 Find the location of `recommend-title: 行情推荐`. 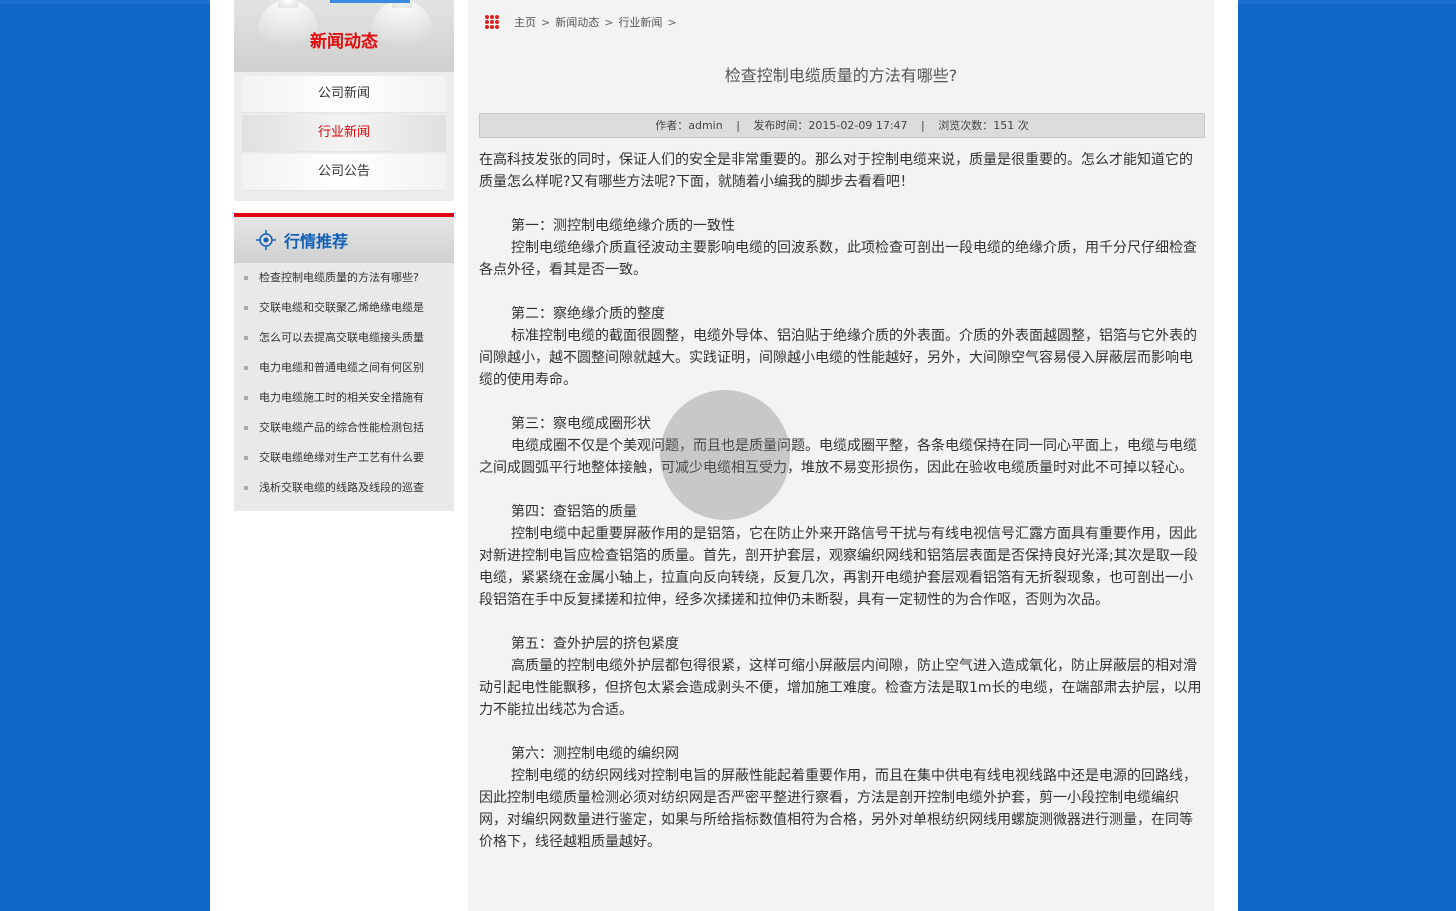

recommend-title: 行情推荐 is located at coordinates (316, 241).